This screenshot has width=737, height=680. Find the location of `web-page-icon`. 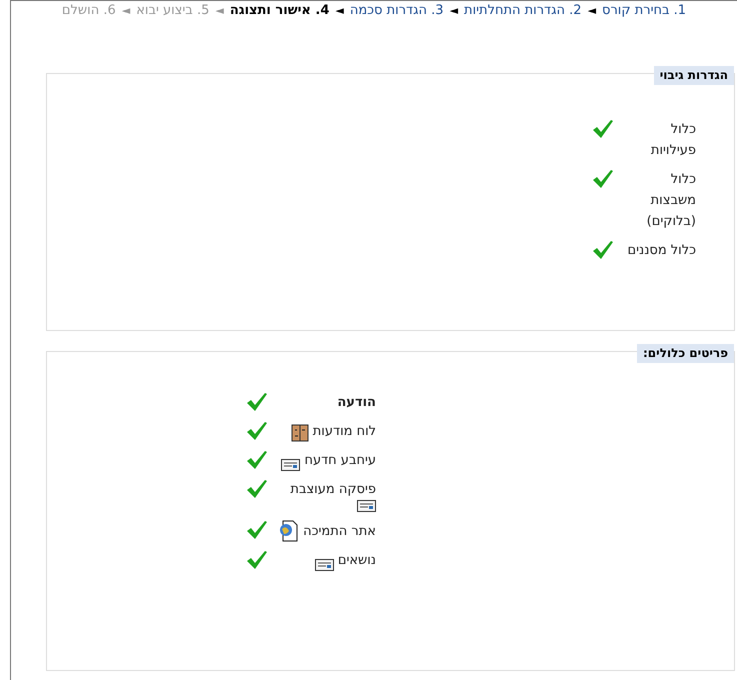

web-page-icon is located at coordinates (289, 531).